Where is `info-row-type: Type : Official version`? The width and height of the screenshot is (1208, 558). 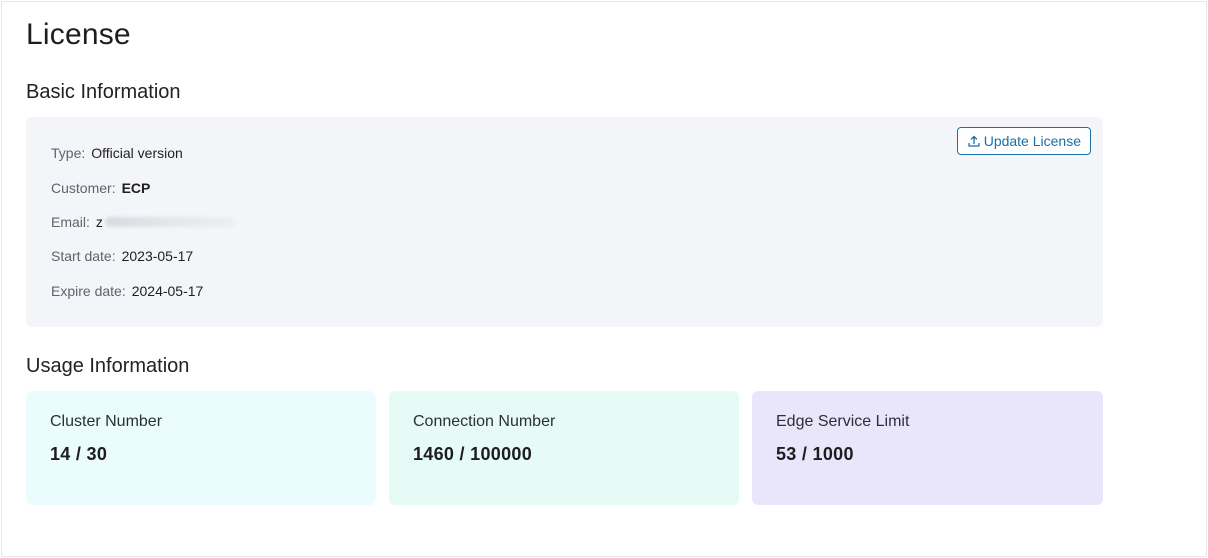
info-row-type: Type : Official version is located at coordinates (117, 153).